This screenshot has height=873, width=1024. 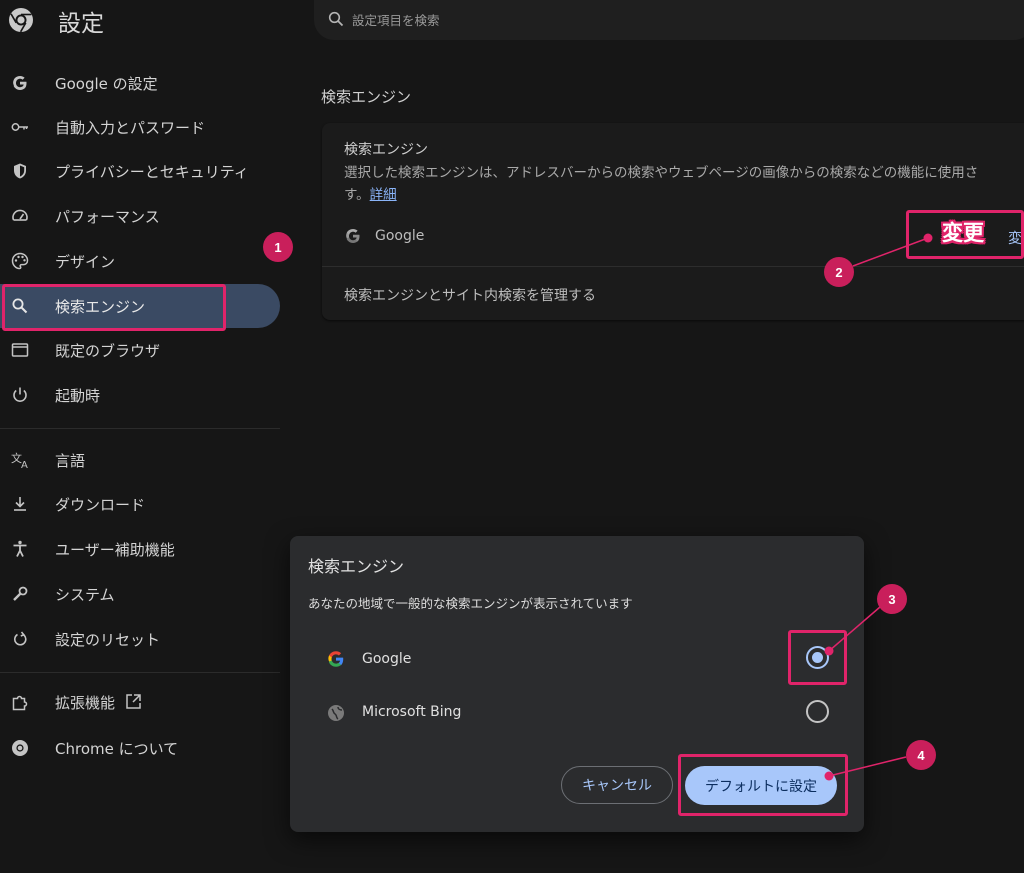 I want to click on current-engine-name: Google, so click(x=400, y=236).